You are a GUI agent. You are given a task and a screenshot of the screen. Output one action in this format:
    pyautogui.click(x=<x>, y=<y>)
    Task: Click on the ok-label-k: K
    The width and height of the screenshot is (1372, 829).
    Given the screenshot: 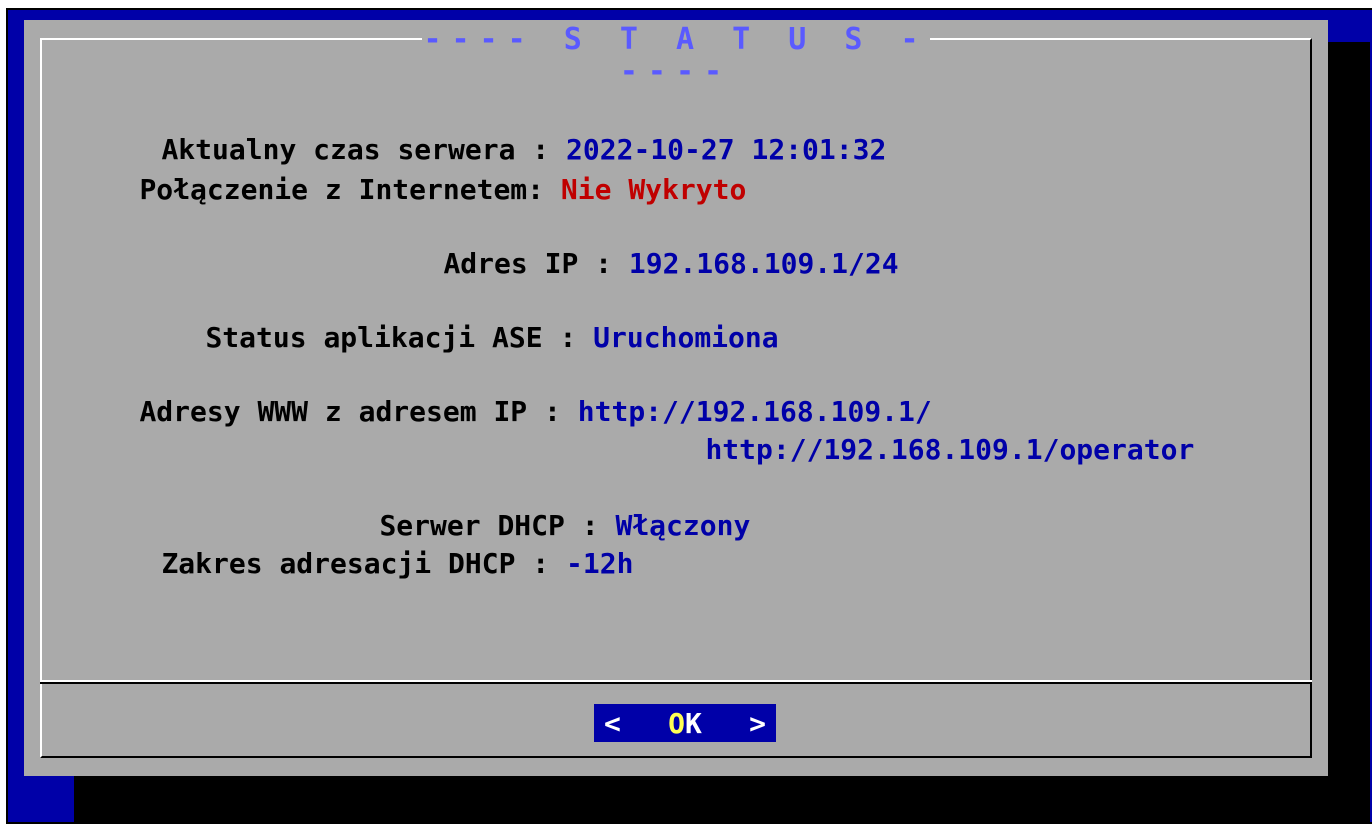 What is the action you would take?
    pyautogui.click(x=693, y=723)
    